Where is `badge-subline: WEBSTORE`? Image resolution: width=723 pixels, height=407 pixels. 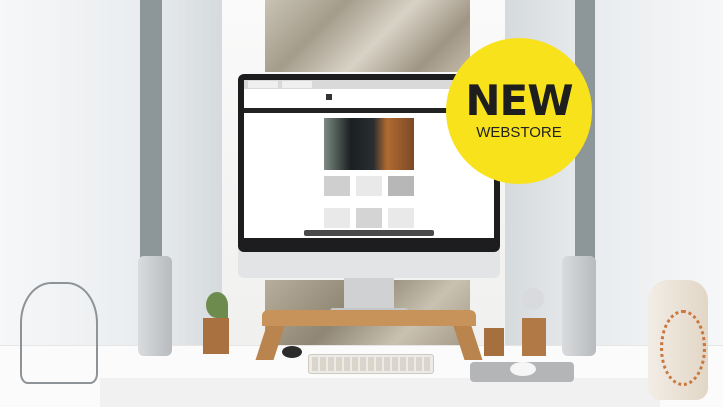
badge-subline: WEBSTORE is located at coordinates (519, 132).